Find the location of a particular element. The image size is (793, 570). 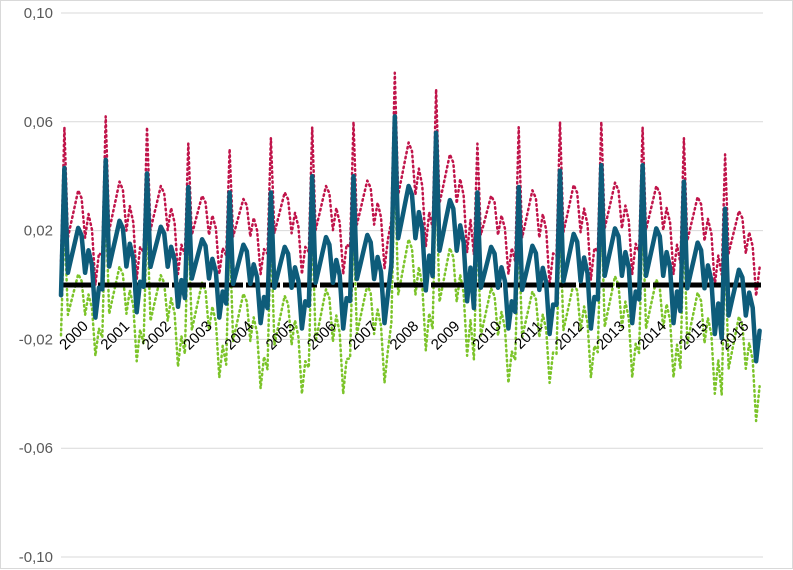

y-axis-tick-labels: 0,10 0,06 0,02 -0,02 -0,06 -0,10 is located at coordinates (36, 285).